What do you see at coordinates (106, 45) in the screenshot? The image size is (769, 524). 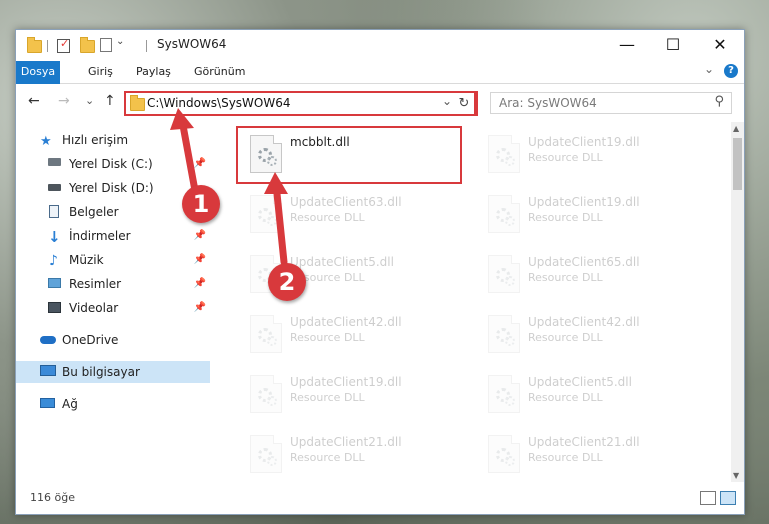 I see `customize-quick-access-icon` at bounding box center [106, 45].